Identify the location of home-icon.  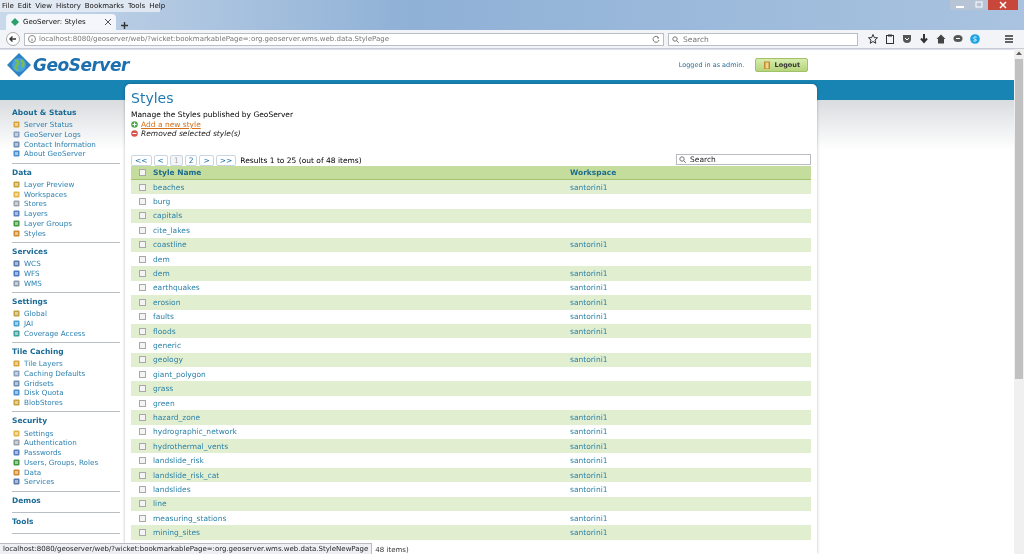
(941, 39).